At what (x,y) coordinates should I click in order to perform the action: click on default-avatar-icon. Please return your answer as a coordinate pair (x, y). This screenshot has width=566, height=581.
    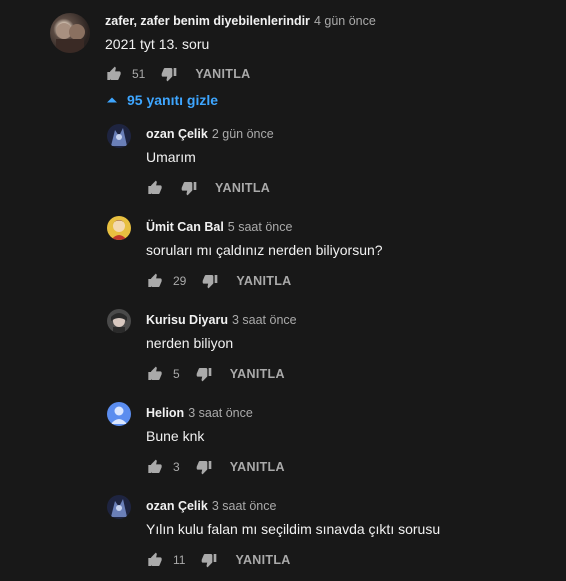
    Looking at the image, I should click on (119, 415).